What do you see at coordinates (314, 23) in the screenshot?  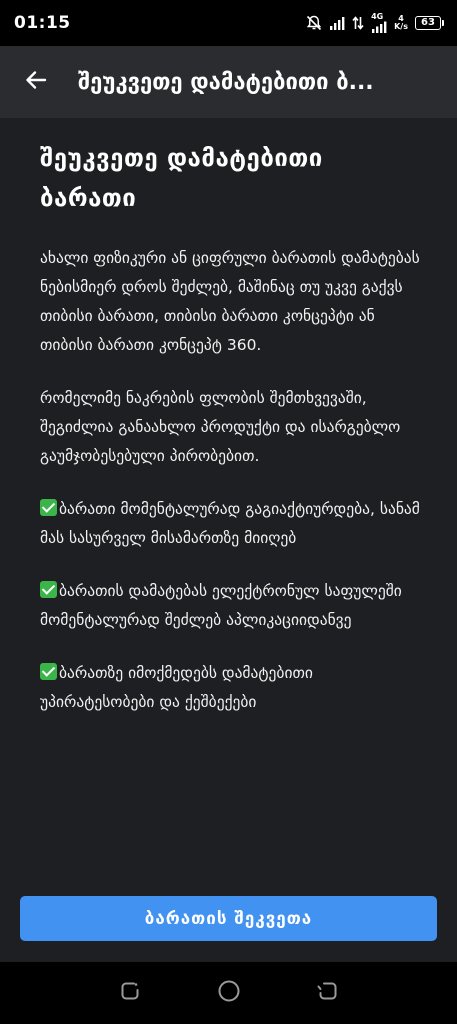 I see `mute-bell-icon` at bounding box center [314, 23].